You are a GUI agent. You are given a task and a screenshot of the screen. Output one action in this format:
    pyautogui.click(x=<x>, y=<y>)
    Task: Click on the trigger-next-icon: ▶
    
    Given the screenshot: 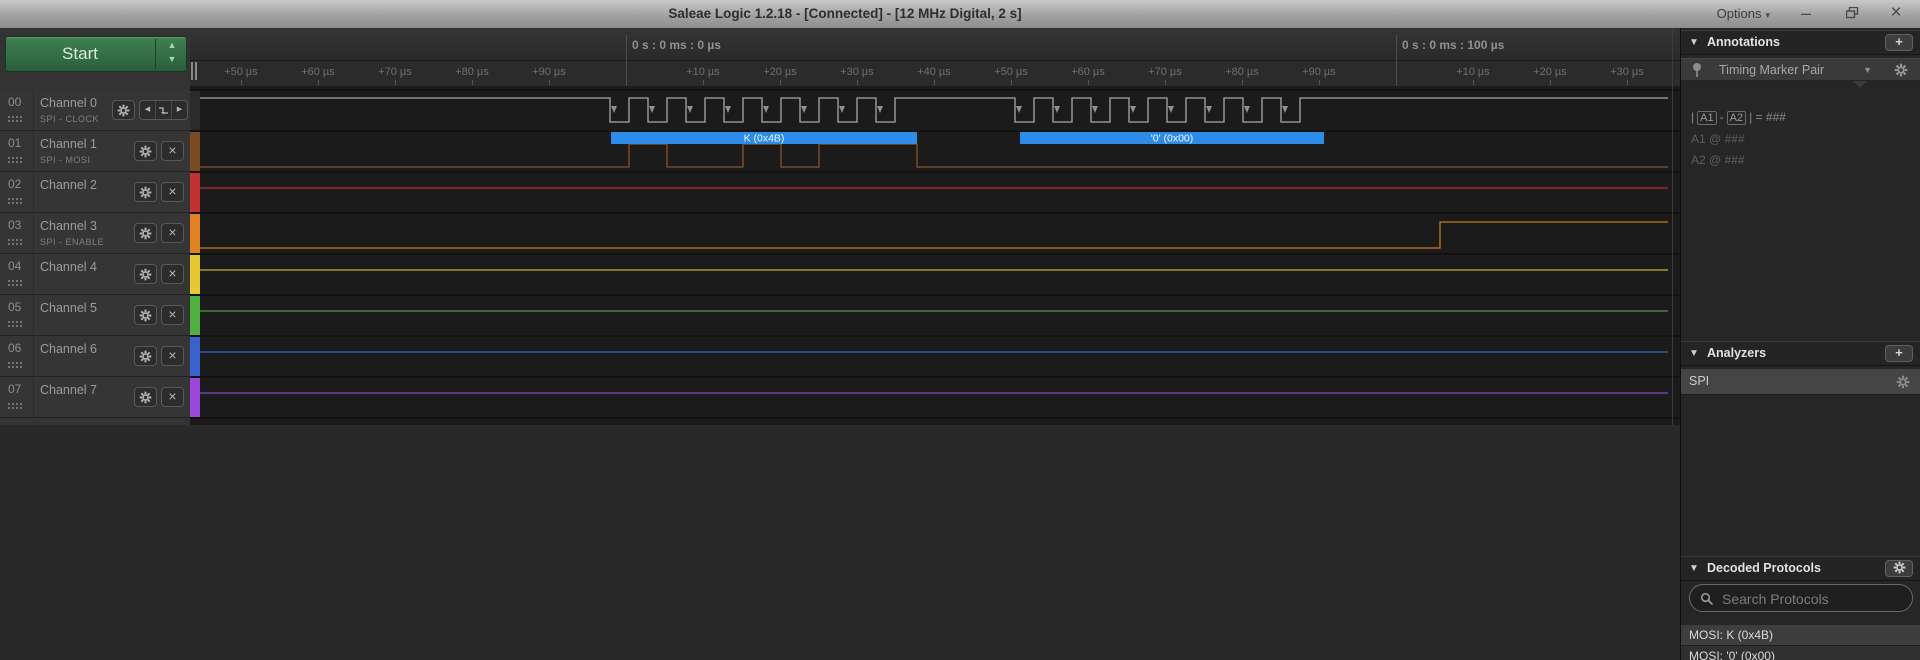 What is the action you would take?
    pyautogui.click(x=179, y=110)
    